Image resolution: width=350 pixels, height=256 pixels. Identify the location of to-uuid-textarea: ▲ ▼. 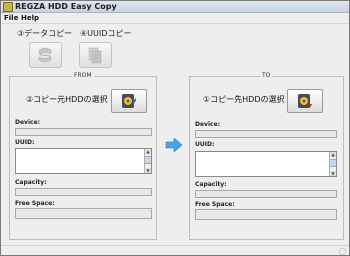
(266, 164).